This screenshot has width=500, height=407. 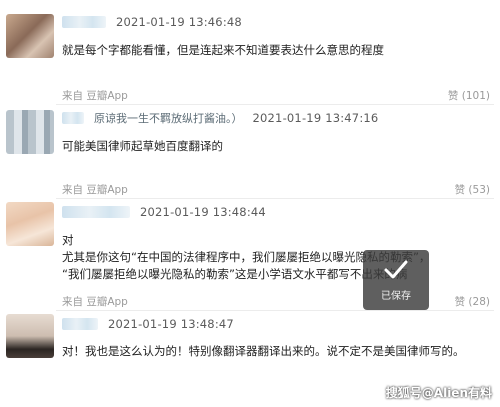 What do you see at coordinates (396, 269) in the screenshot?
I see `check-icon` at bounding box center [396, 269].